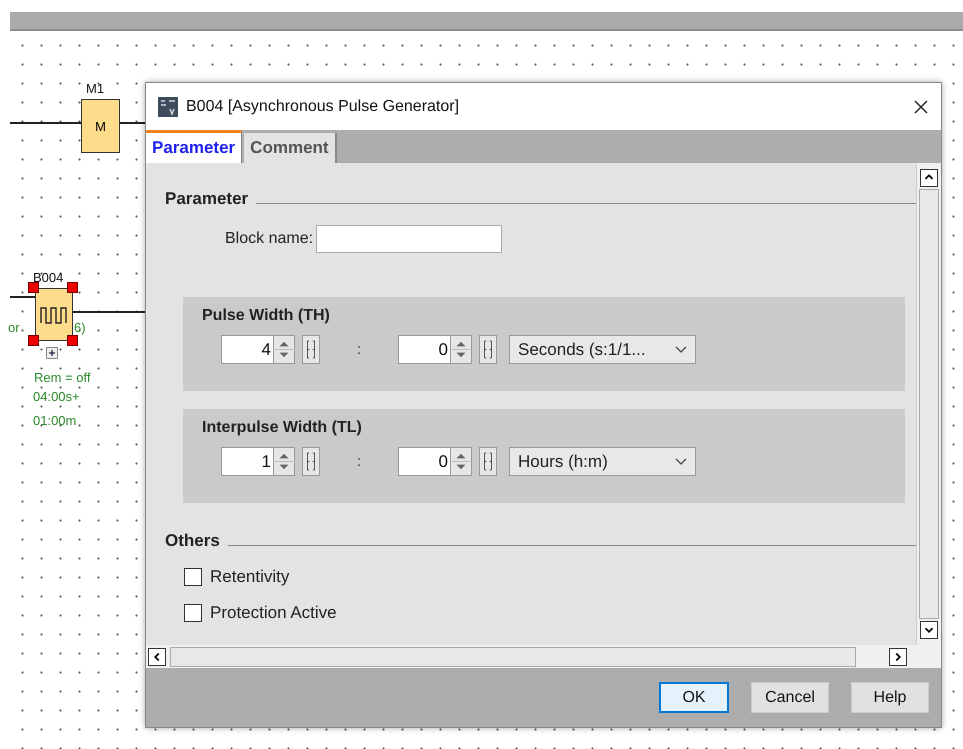 The height and width of the screenshot is (749, 963). What do you see at coordinates (929, 178) in the screenshot?
I see `scroll-up-icon` at bounding box center [929, 178].